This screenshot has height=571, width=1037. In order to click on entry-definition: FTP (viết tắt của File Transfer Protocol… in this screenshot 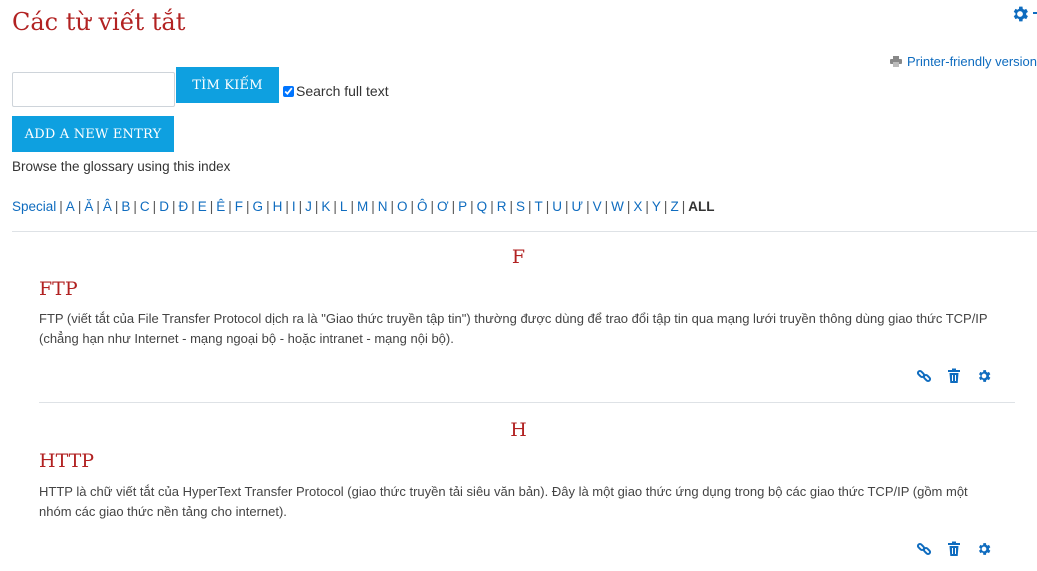, I will do `click(513, 328)`.